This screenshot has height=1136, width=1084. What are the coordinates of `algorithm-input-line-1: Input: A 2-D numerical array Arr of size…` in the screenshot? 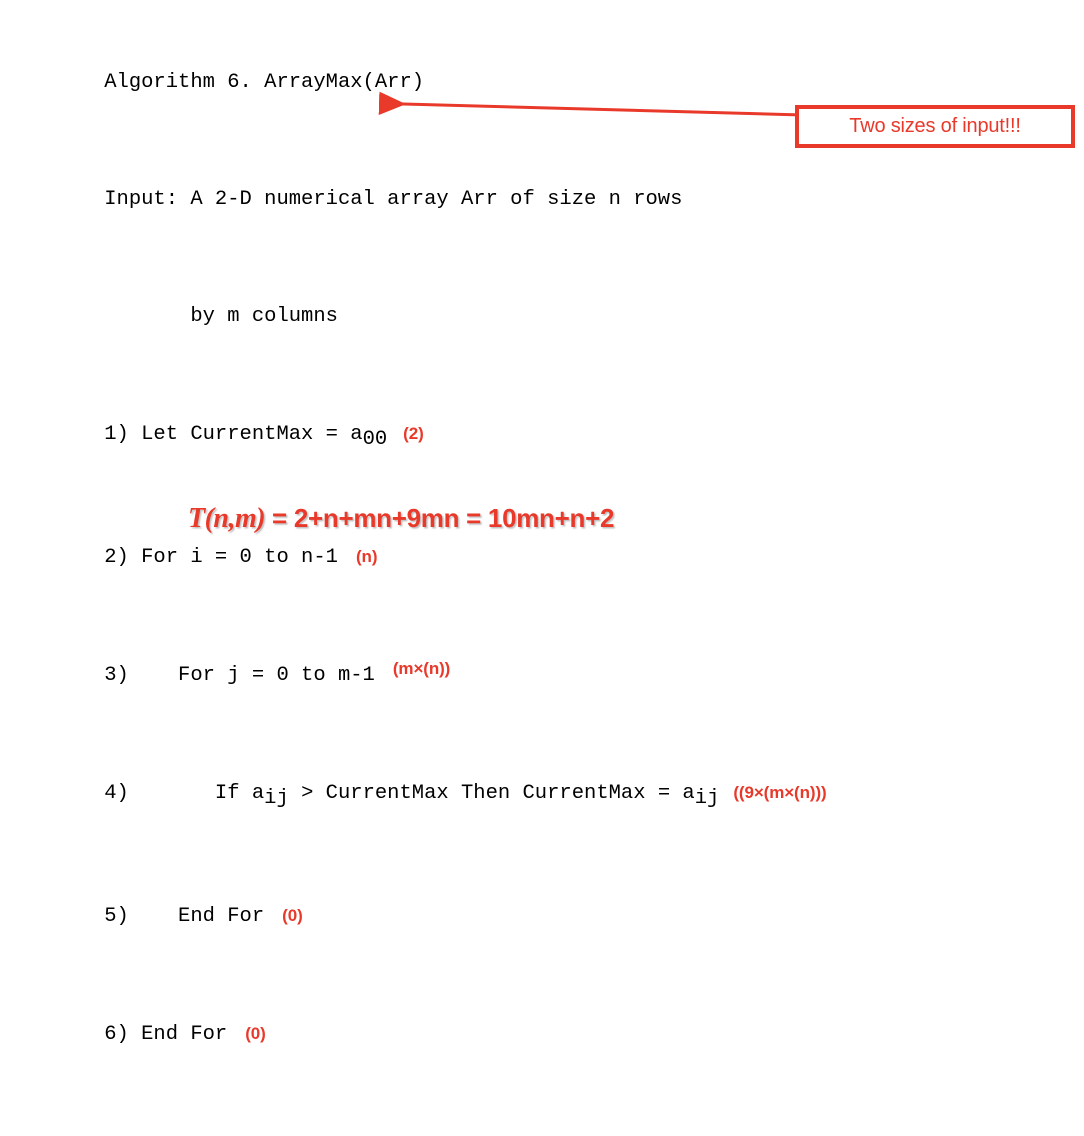 It's located at (560, 199).